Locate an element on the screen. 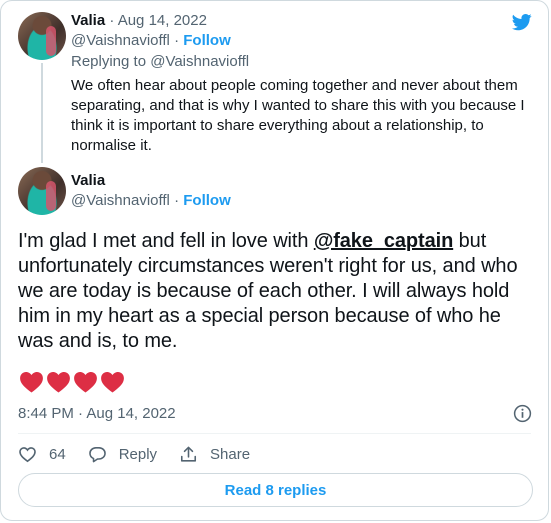  replying-to-row: Replying to @Vaishnavioffl is located at coordinates (160, 61).